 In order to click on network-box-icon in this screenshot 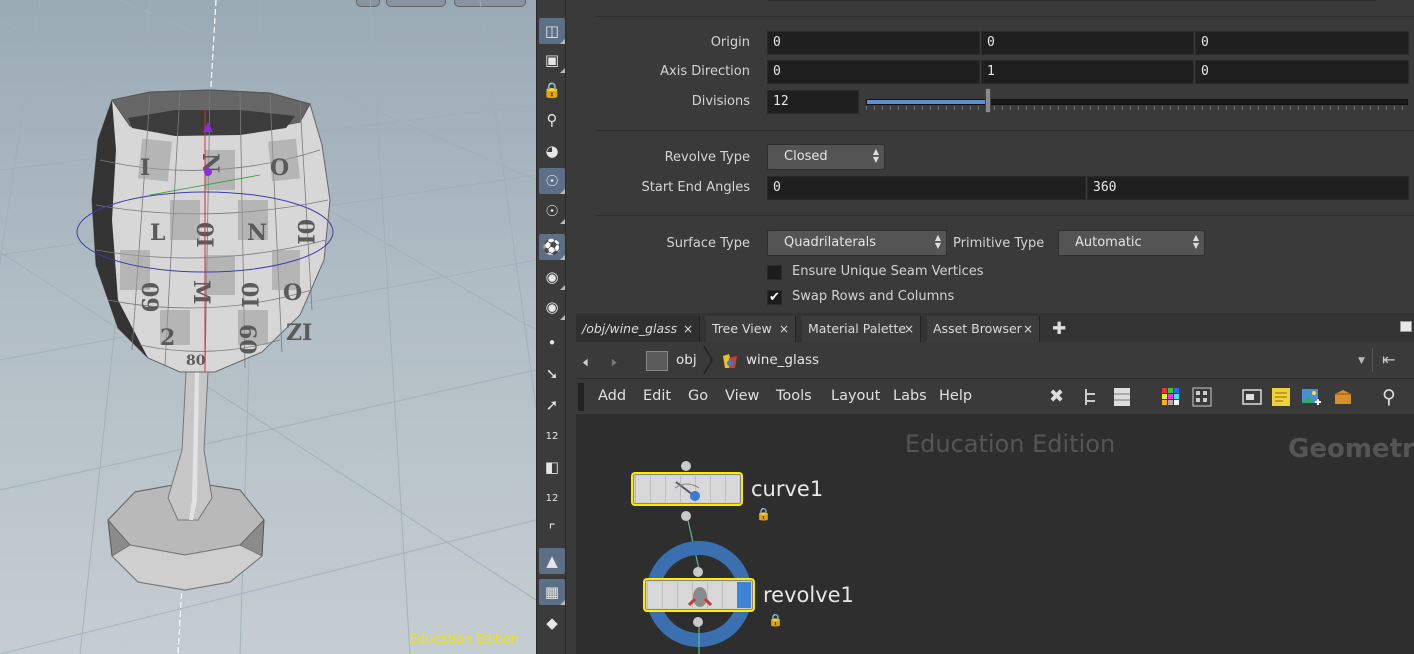, I will do `click(1252, 397)`.